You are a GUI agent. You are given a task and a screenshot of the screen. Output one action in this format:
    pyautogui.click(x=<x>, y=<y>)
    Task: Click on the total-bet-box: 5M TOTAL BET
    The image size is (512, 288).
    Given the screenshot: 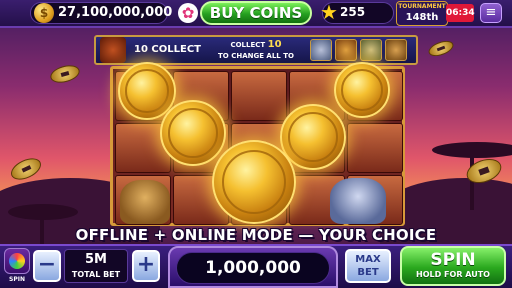 What is the action you would take?
    pyautogui.click(x=96, y=266)
    